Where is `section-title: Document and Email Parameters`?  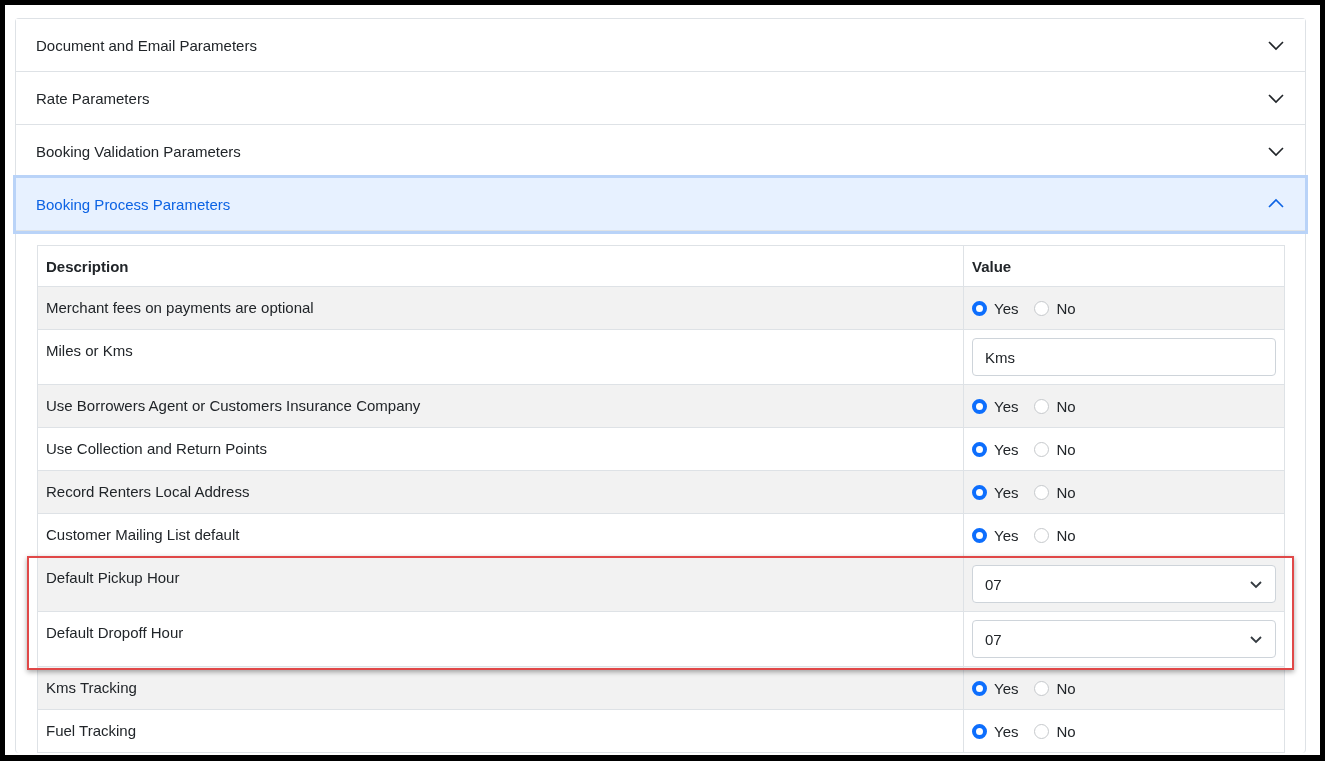
section-title: Document and Email Parameters is located at coordinates (146, 45).